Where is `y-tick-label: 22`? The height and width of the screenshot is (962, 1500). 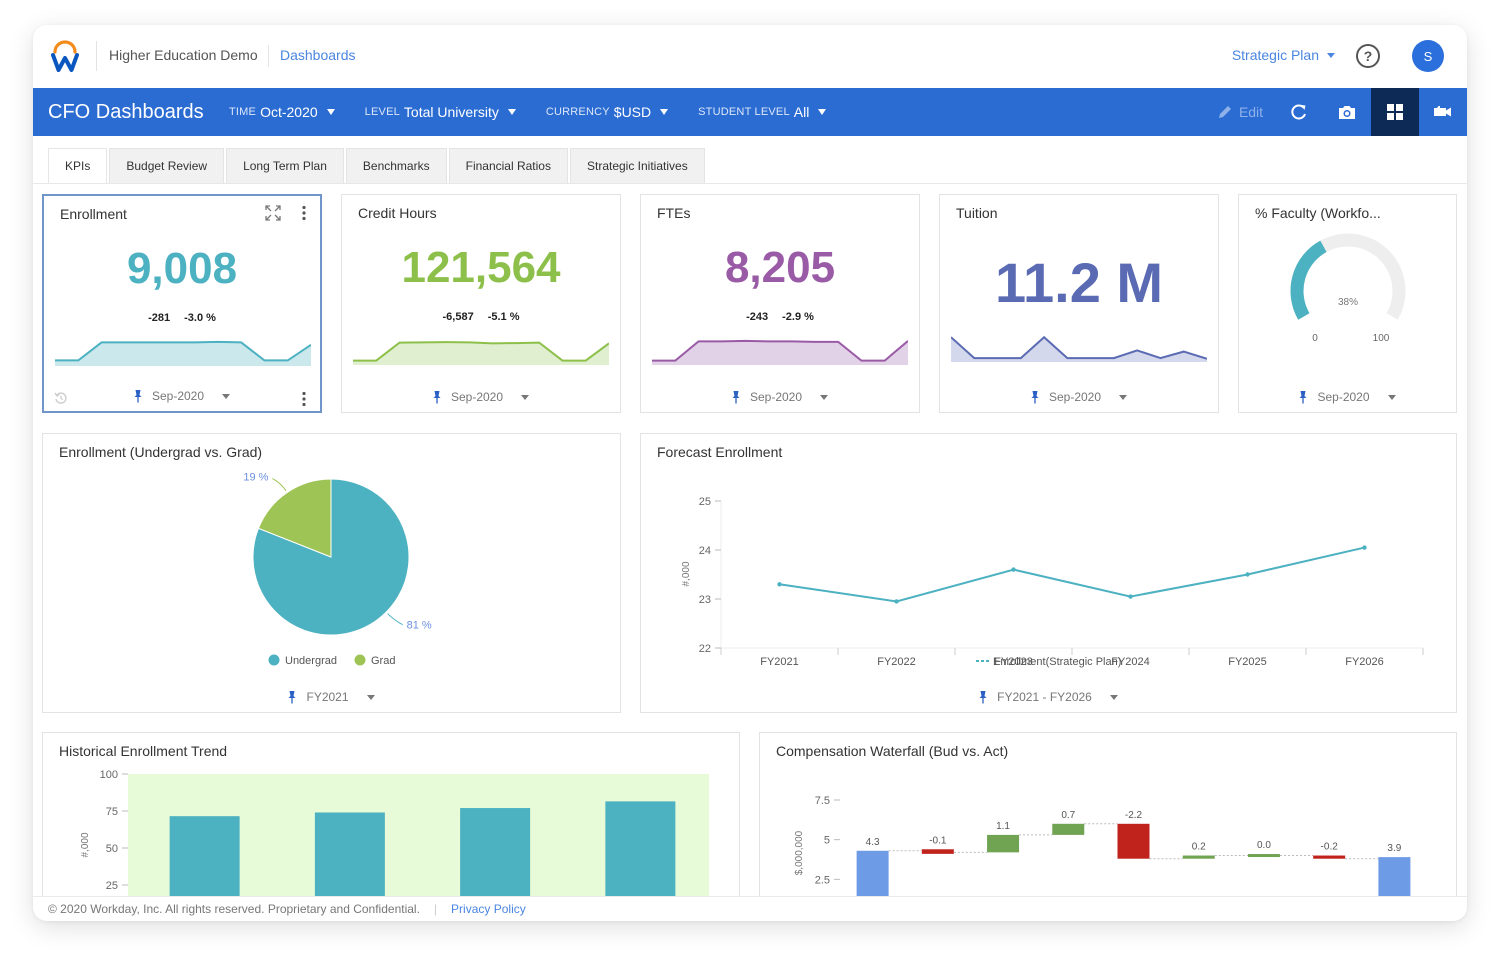 y-tick-label: 22 is located at coordinates (705, 649).